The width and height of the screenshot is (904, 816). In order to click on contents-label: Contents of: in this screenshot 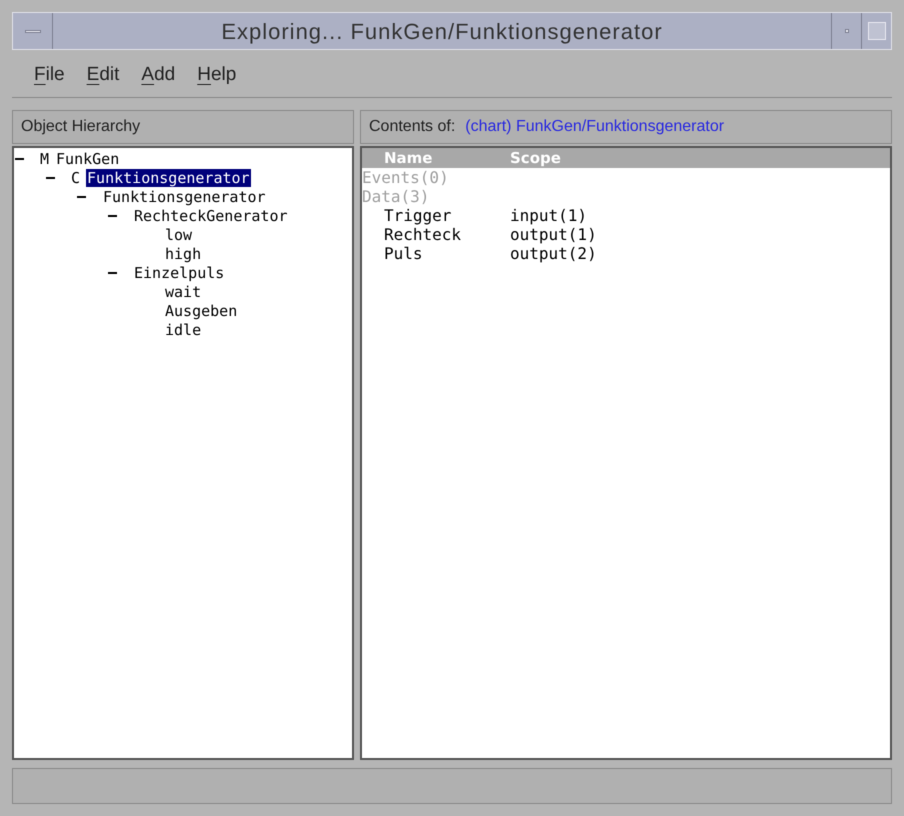, I will do `click(412, 127)`.